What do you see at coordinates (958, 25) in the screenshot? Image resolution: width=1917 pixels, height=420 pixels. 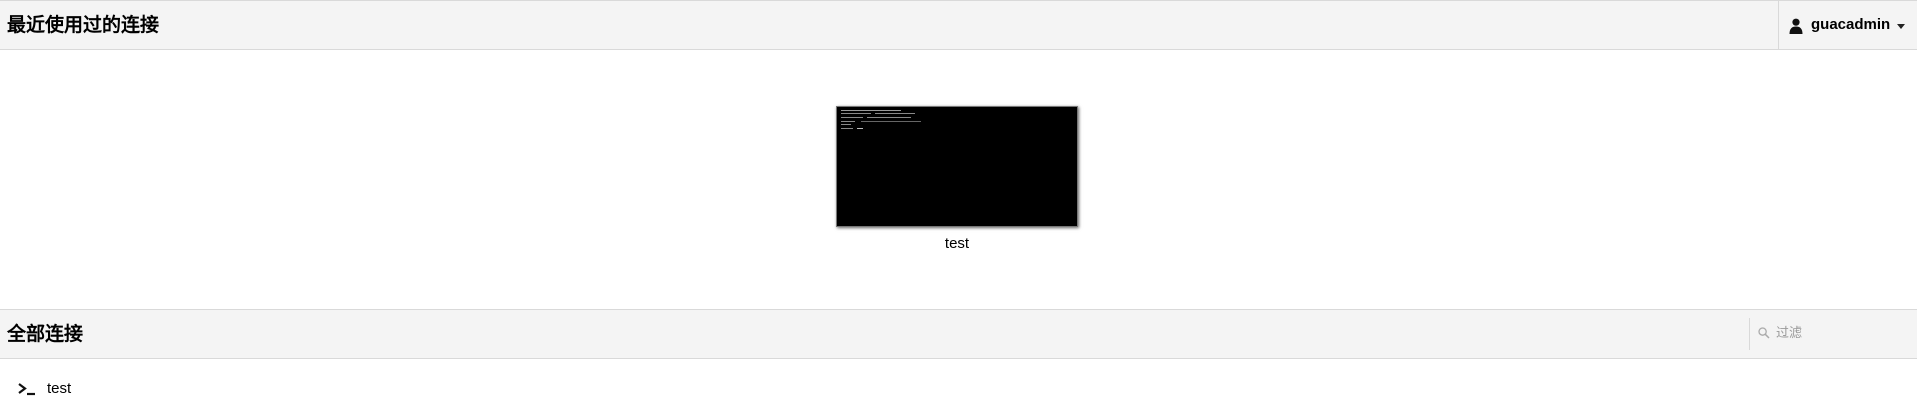 I see `recent-connections-header: 最近使用过的连接 guacadmin` at bounding box center [958, 25].